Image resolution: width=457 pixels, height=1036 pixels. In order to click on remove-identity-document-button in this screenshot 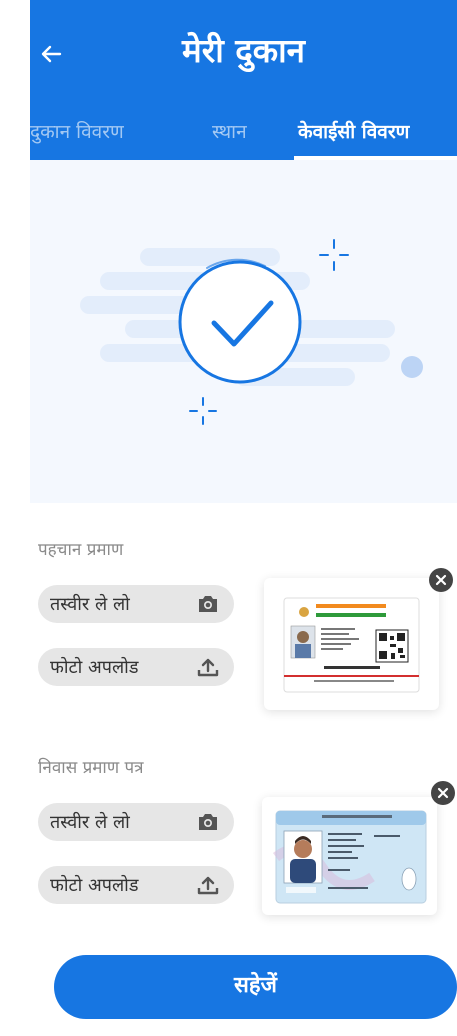, I will do `click(441, 580)`.